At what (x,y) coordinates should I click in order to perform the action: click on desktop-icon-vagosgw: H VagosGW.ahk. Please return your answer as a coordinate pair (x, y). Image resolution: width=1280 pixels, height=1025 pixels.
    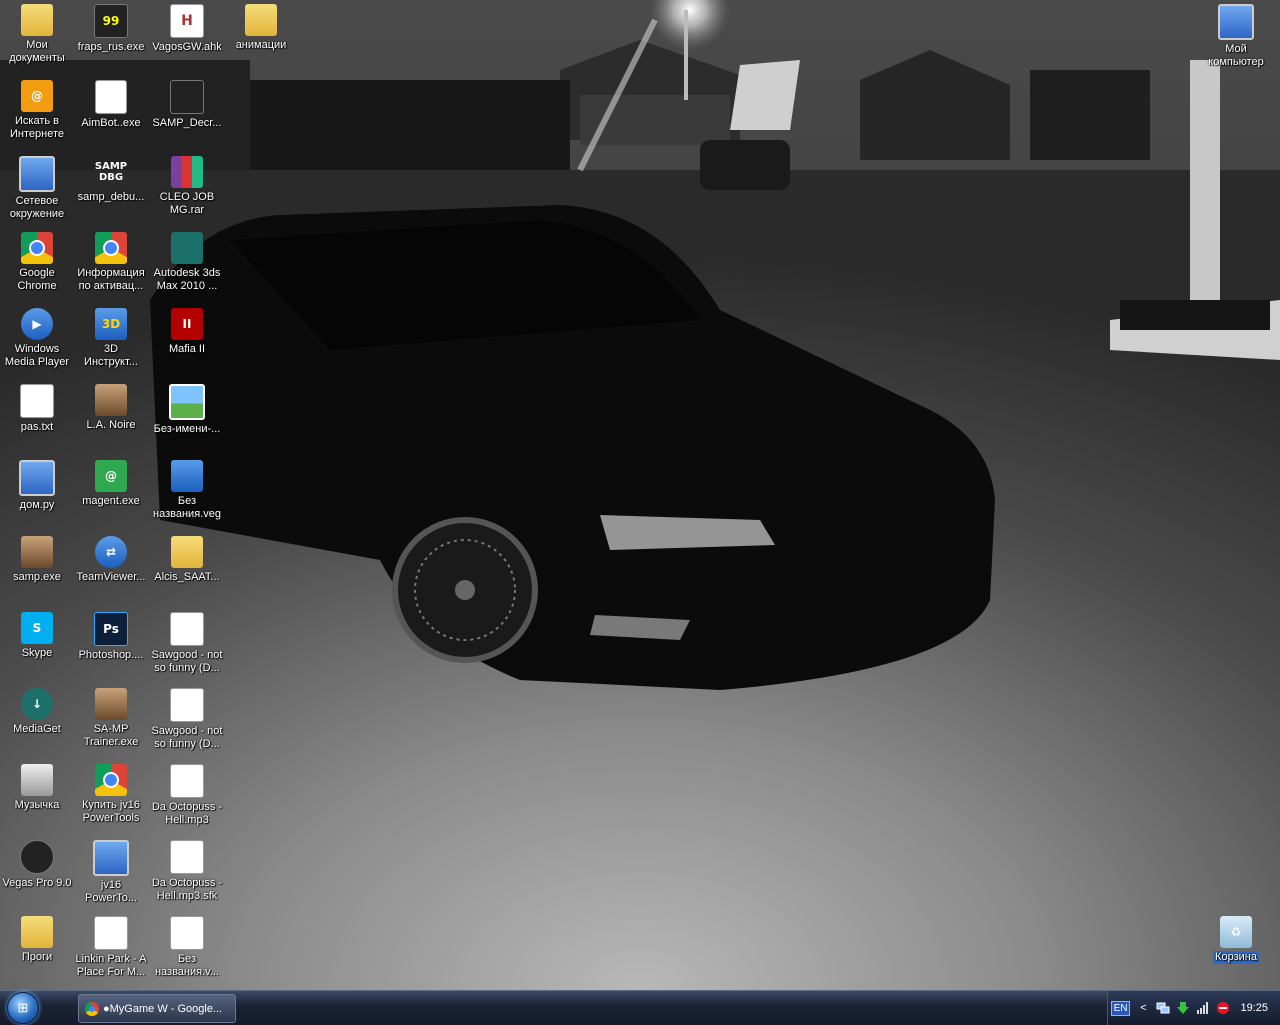
    Looking at the image, I should click on (187, 29).